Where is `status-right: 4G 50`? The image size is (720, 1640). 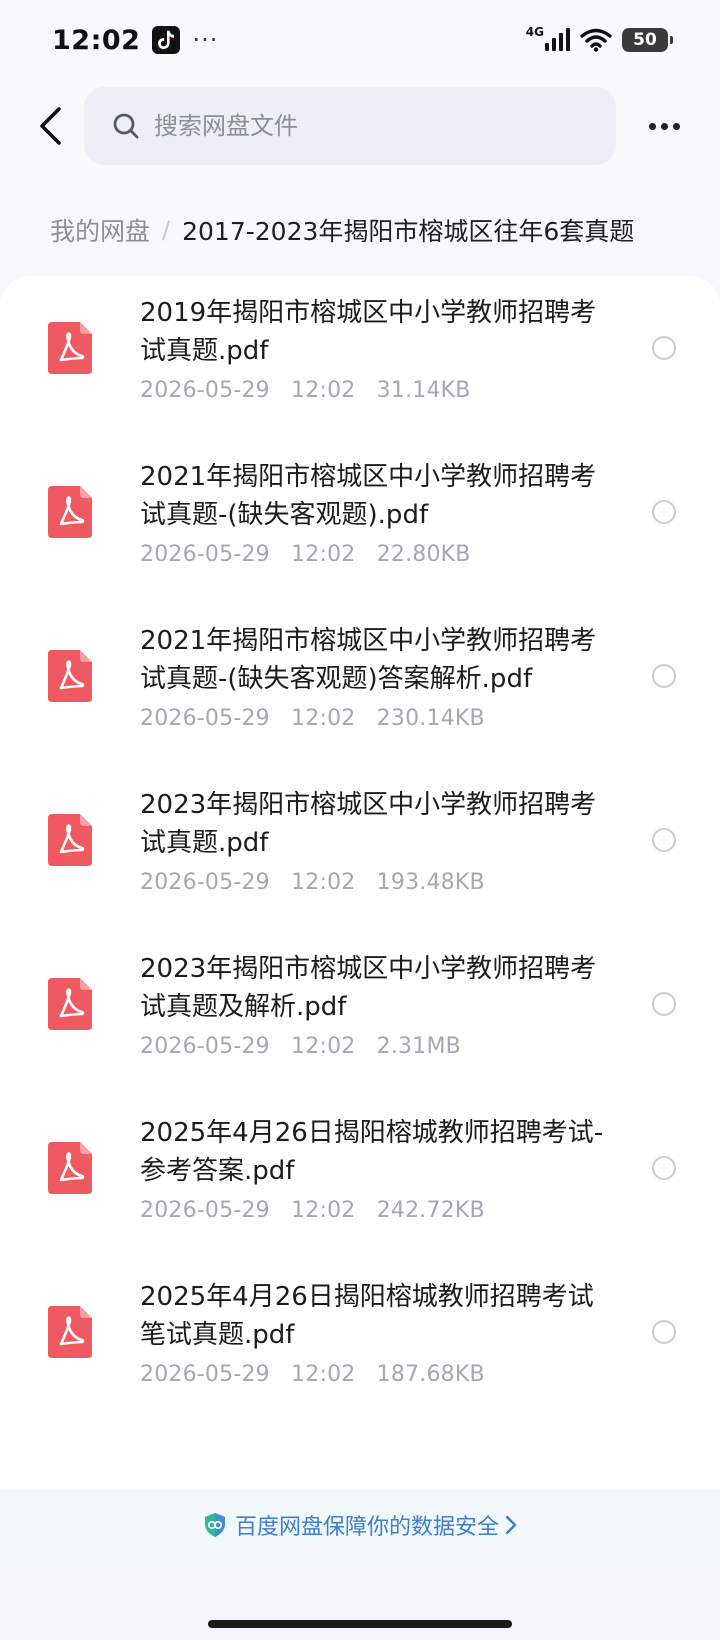
status-right: 4G 50 is located at coordinates (599, 38).